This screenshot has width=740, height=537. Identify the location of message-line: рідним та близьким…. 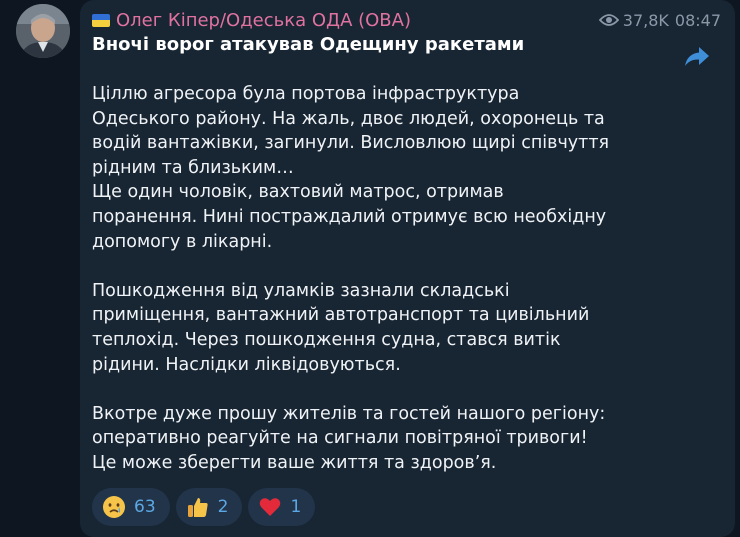
(193, 167).